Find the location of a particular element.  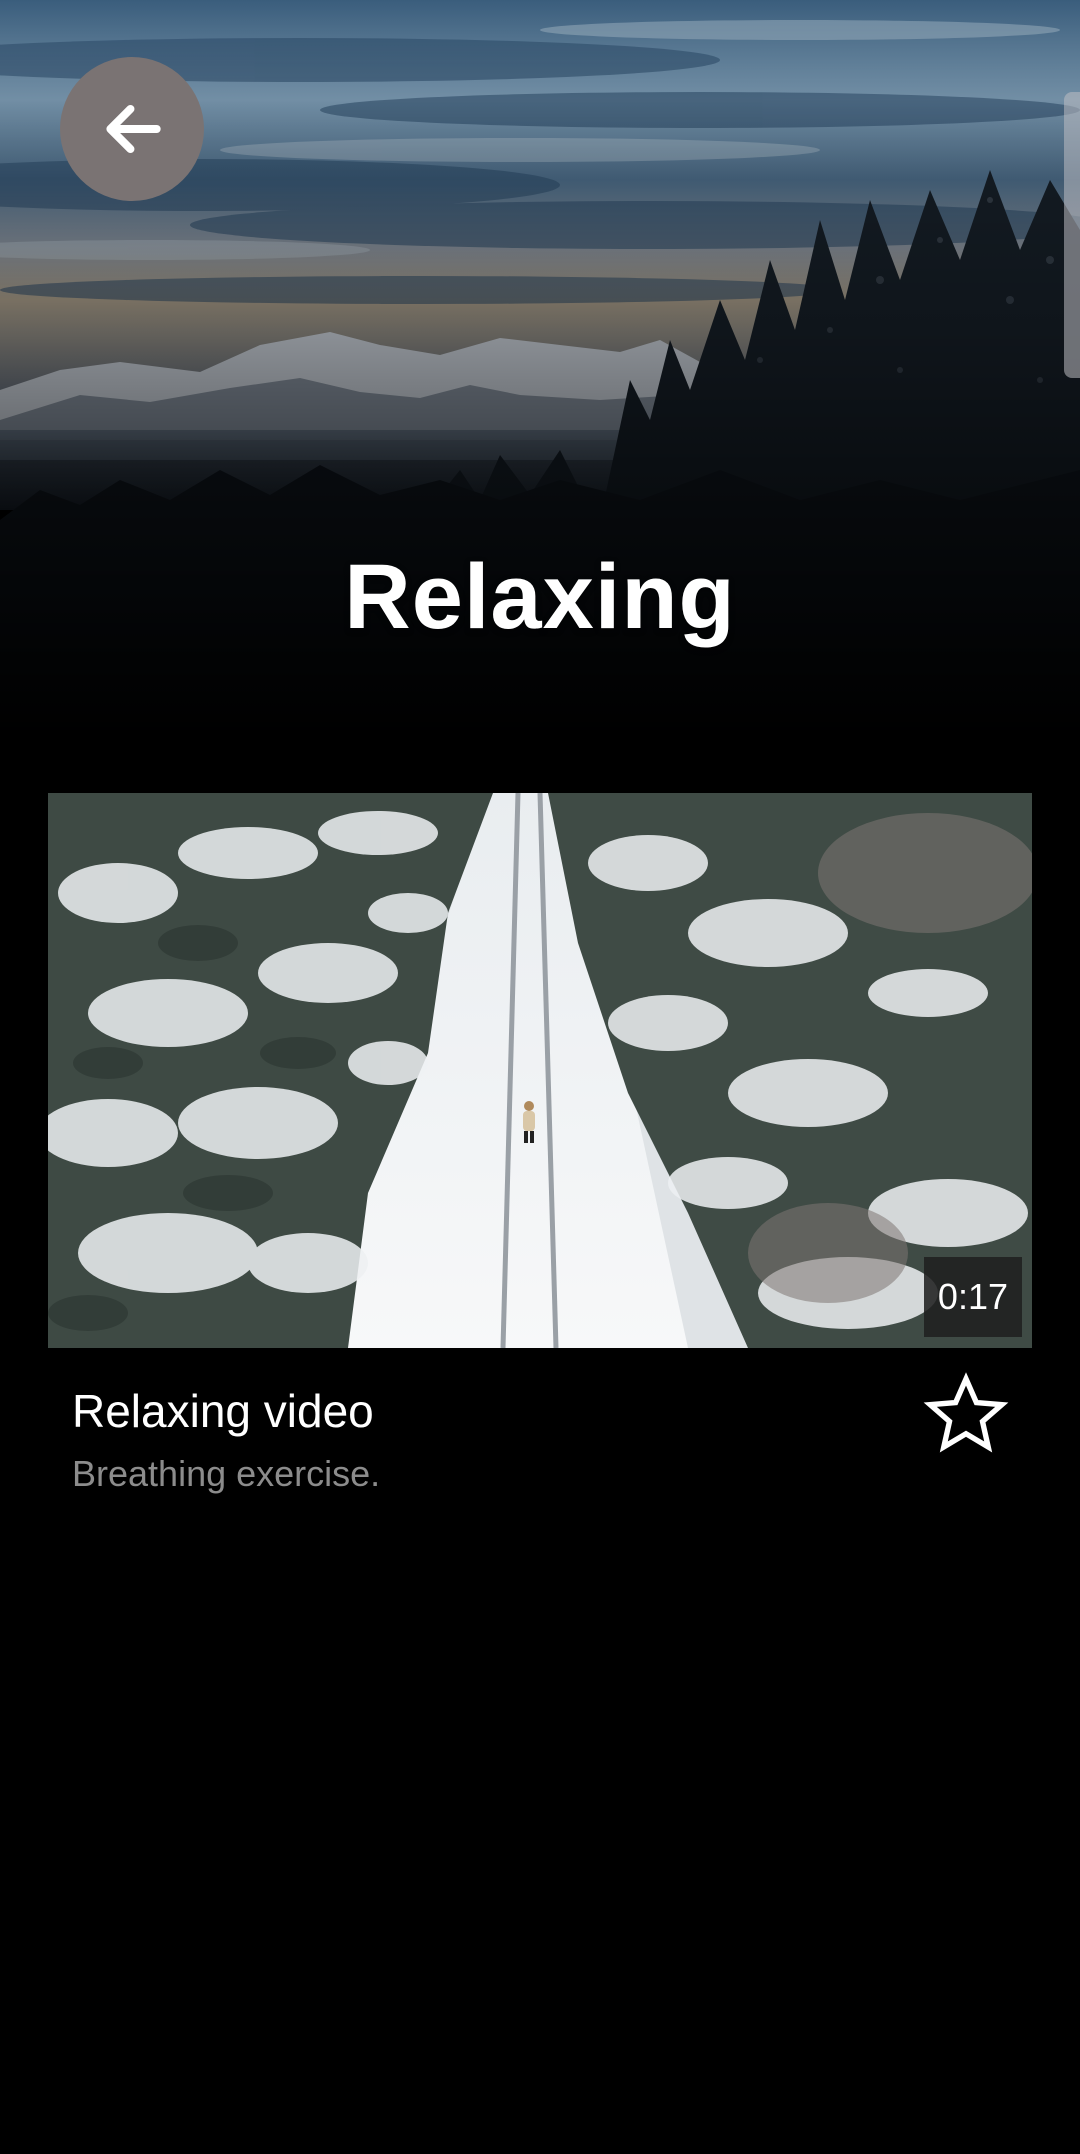

star-outline-icon is located at coordinates (966, 1412).